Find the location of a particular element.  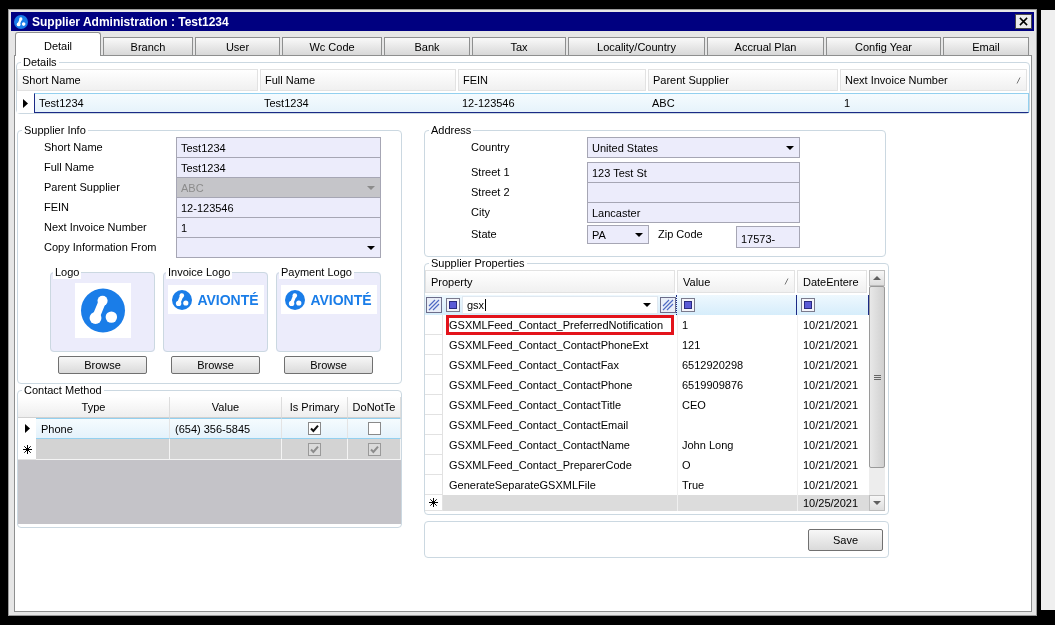

field-label: Short Name is located at coordinates (74, 146).